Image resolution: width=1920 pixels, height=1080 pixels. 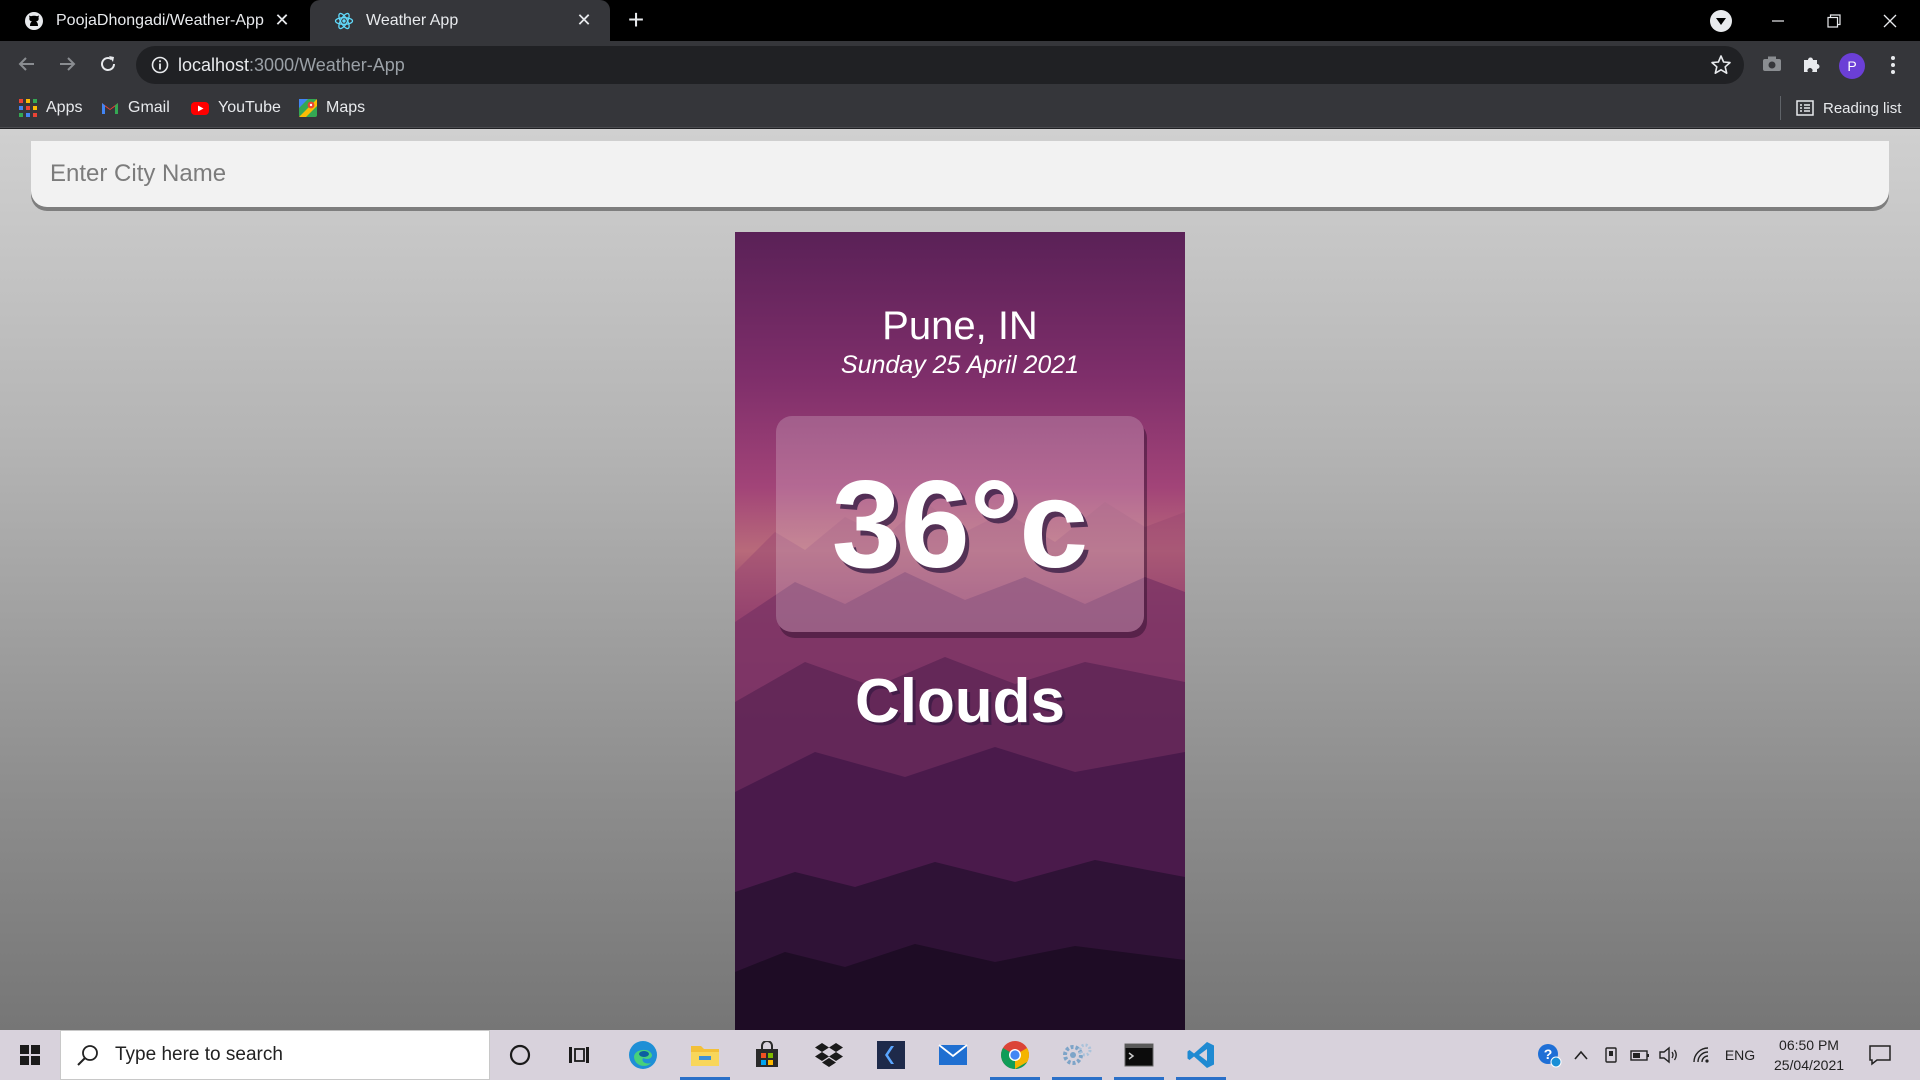 What do you see at coordinates (149, 107) in the screenshot?
I see `bookmark-label: Gmail` at bounding box center [149, 107].